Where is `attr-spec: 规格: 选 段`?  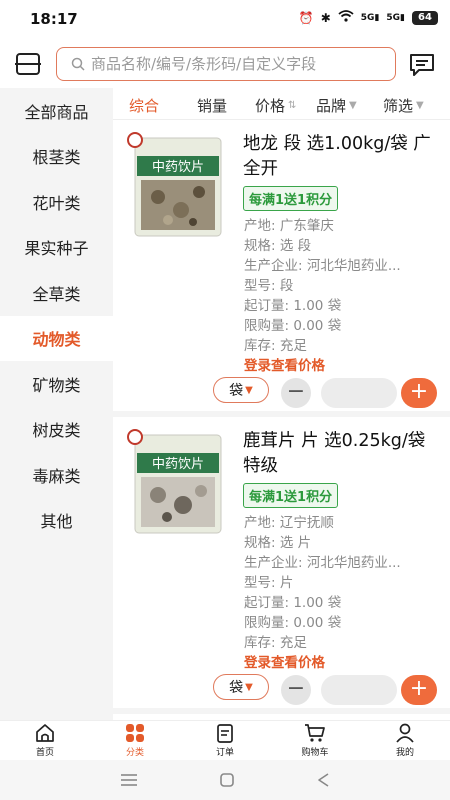
attr-spec: 规格: 选 段 is located at coordinates (278, 246).